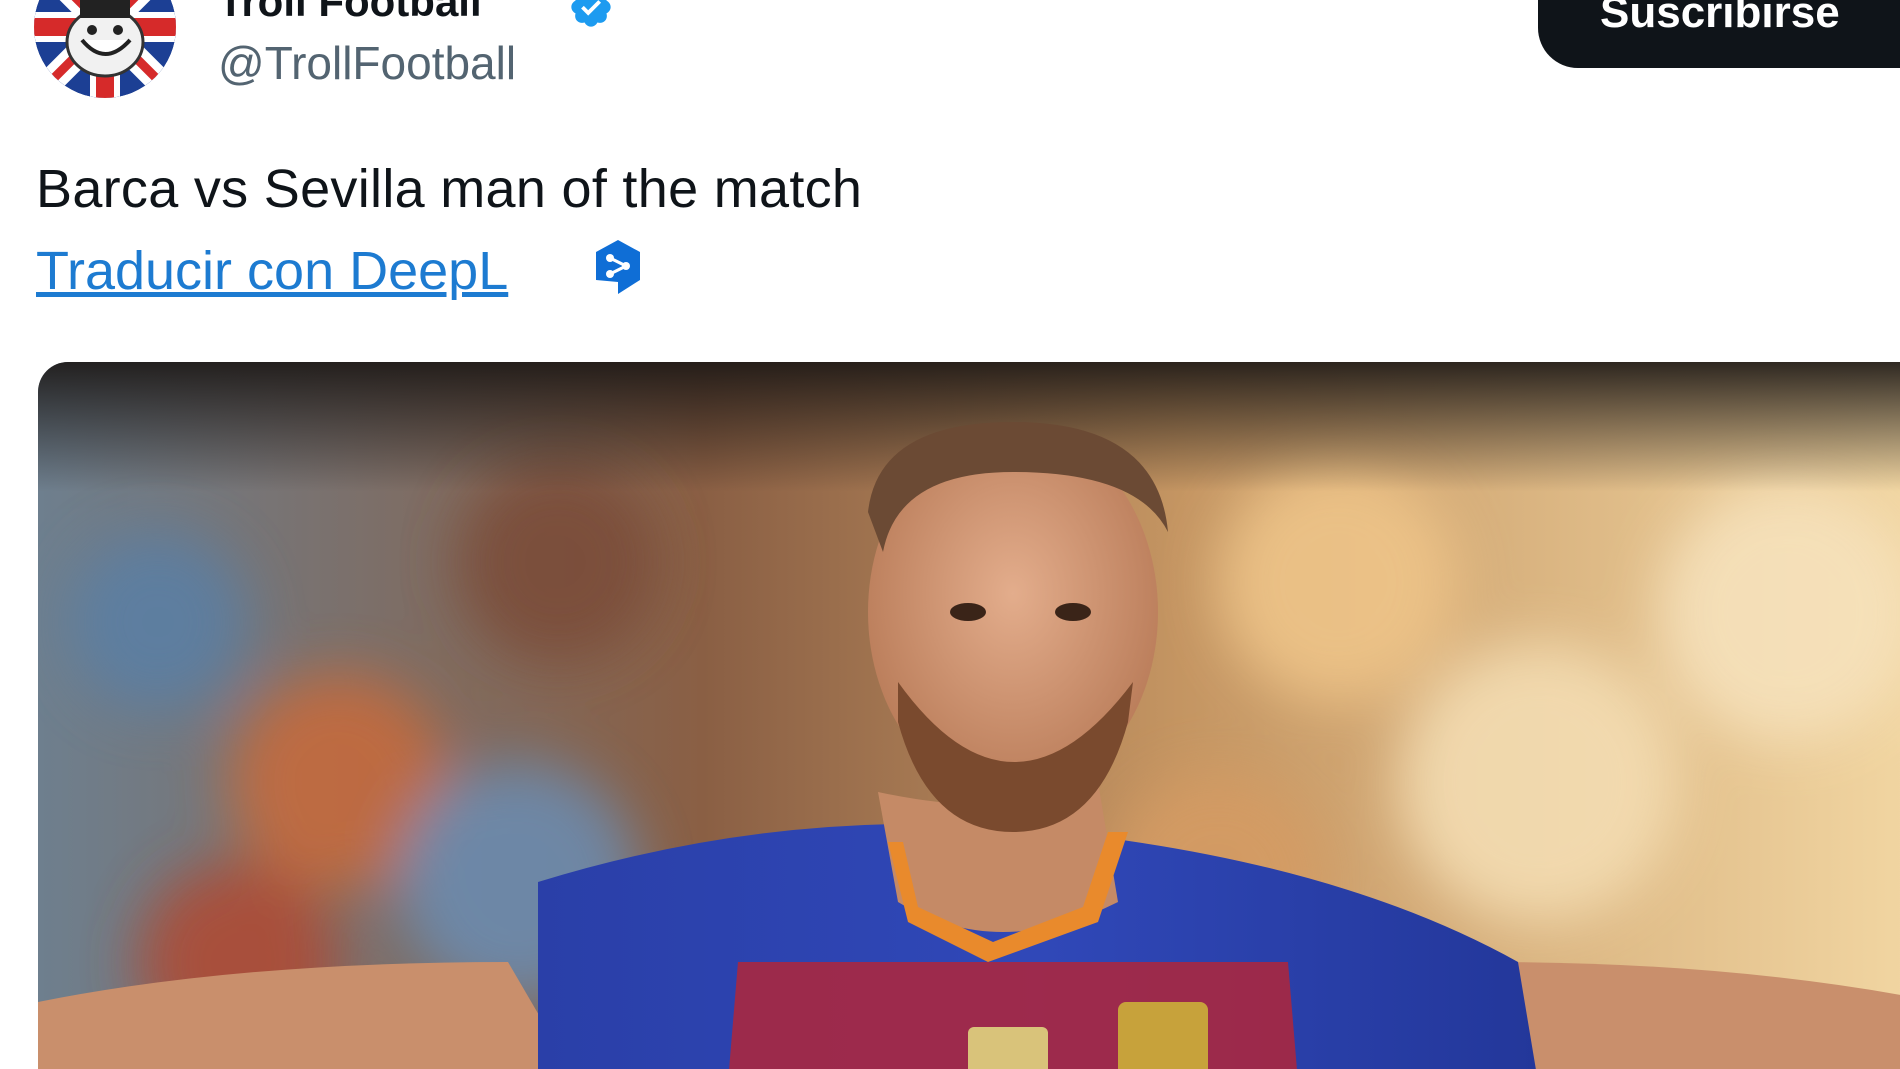  What do you see at coordinates (350, 13) in the screenshot?
I see `display-name: Troll Football` at bounding box center [350, 13].